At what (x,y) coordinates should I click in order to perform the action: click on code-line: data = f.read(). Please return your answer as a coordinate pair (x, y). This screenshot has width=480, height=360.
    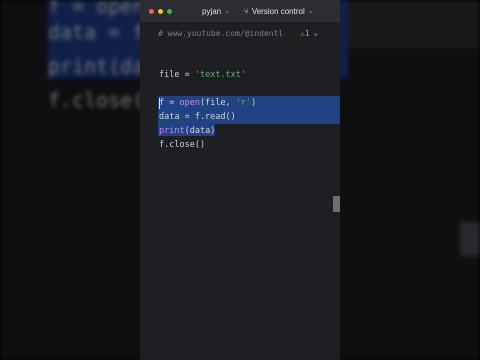
    Looking at the image, I should click on (197, 117).